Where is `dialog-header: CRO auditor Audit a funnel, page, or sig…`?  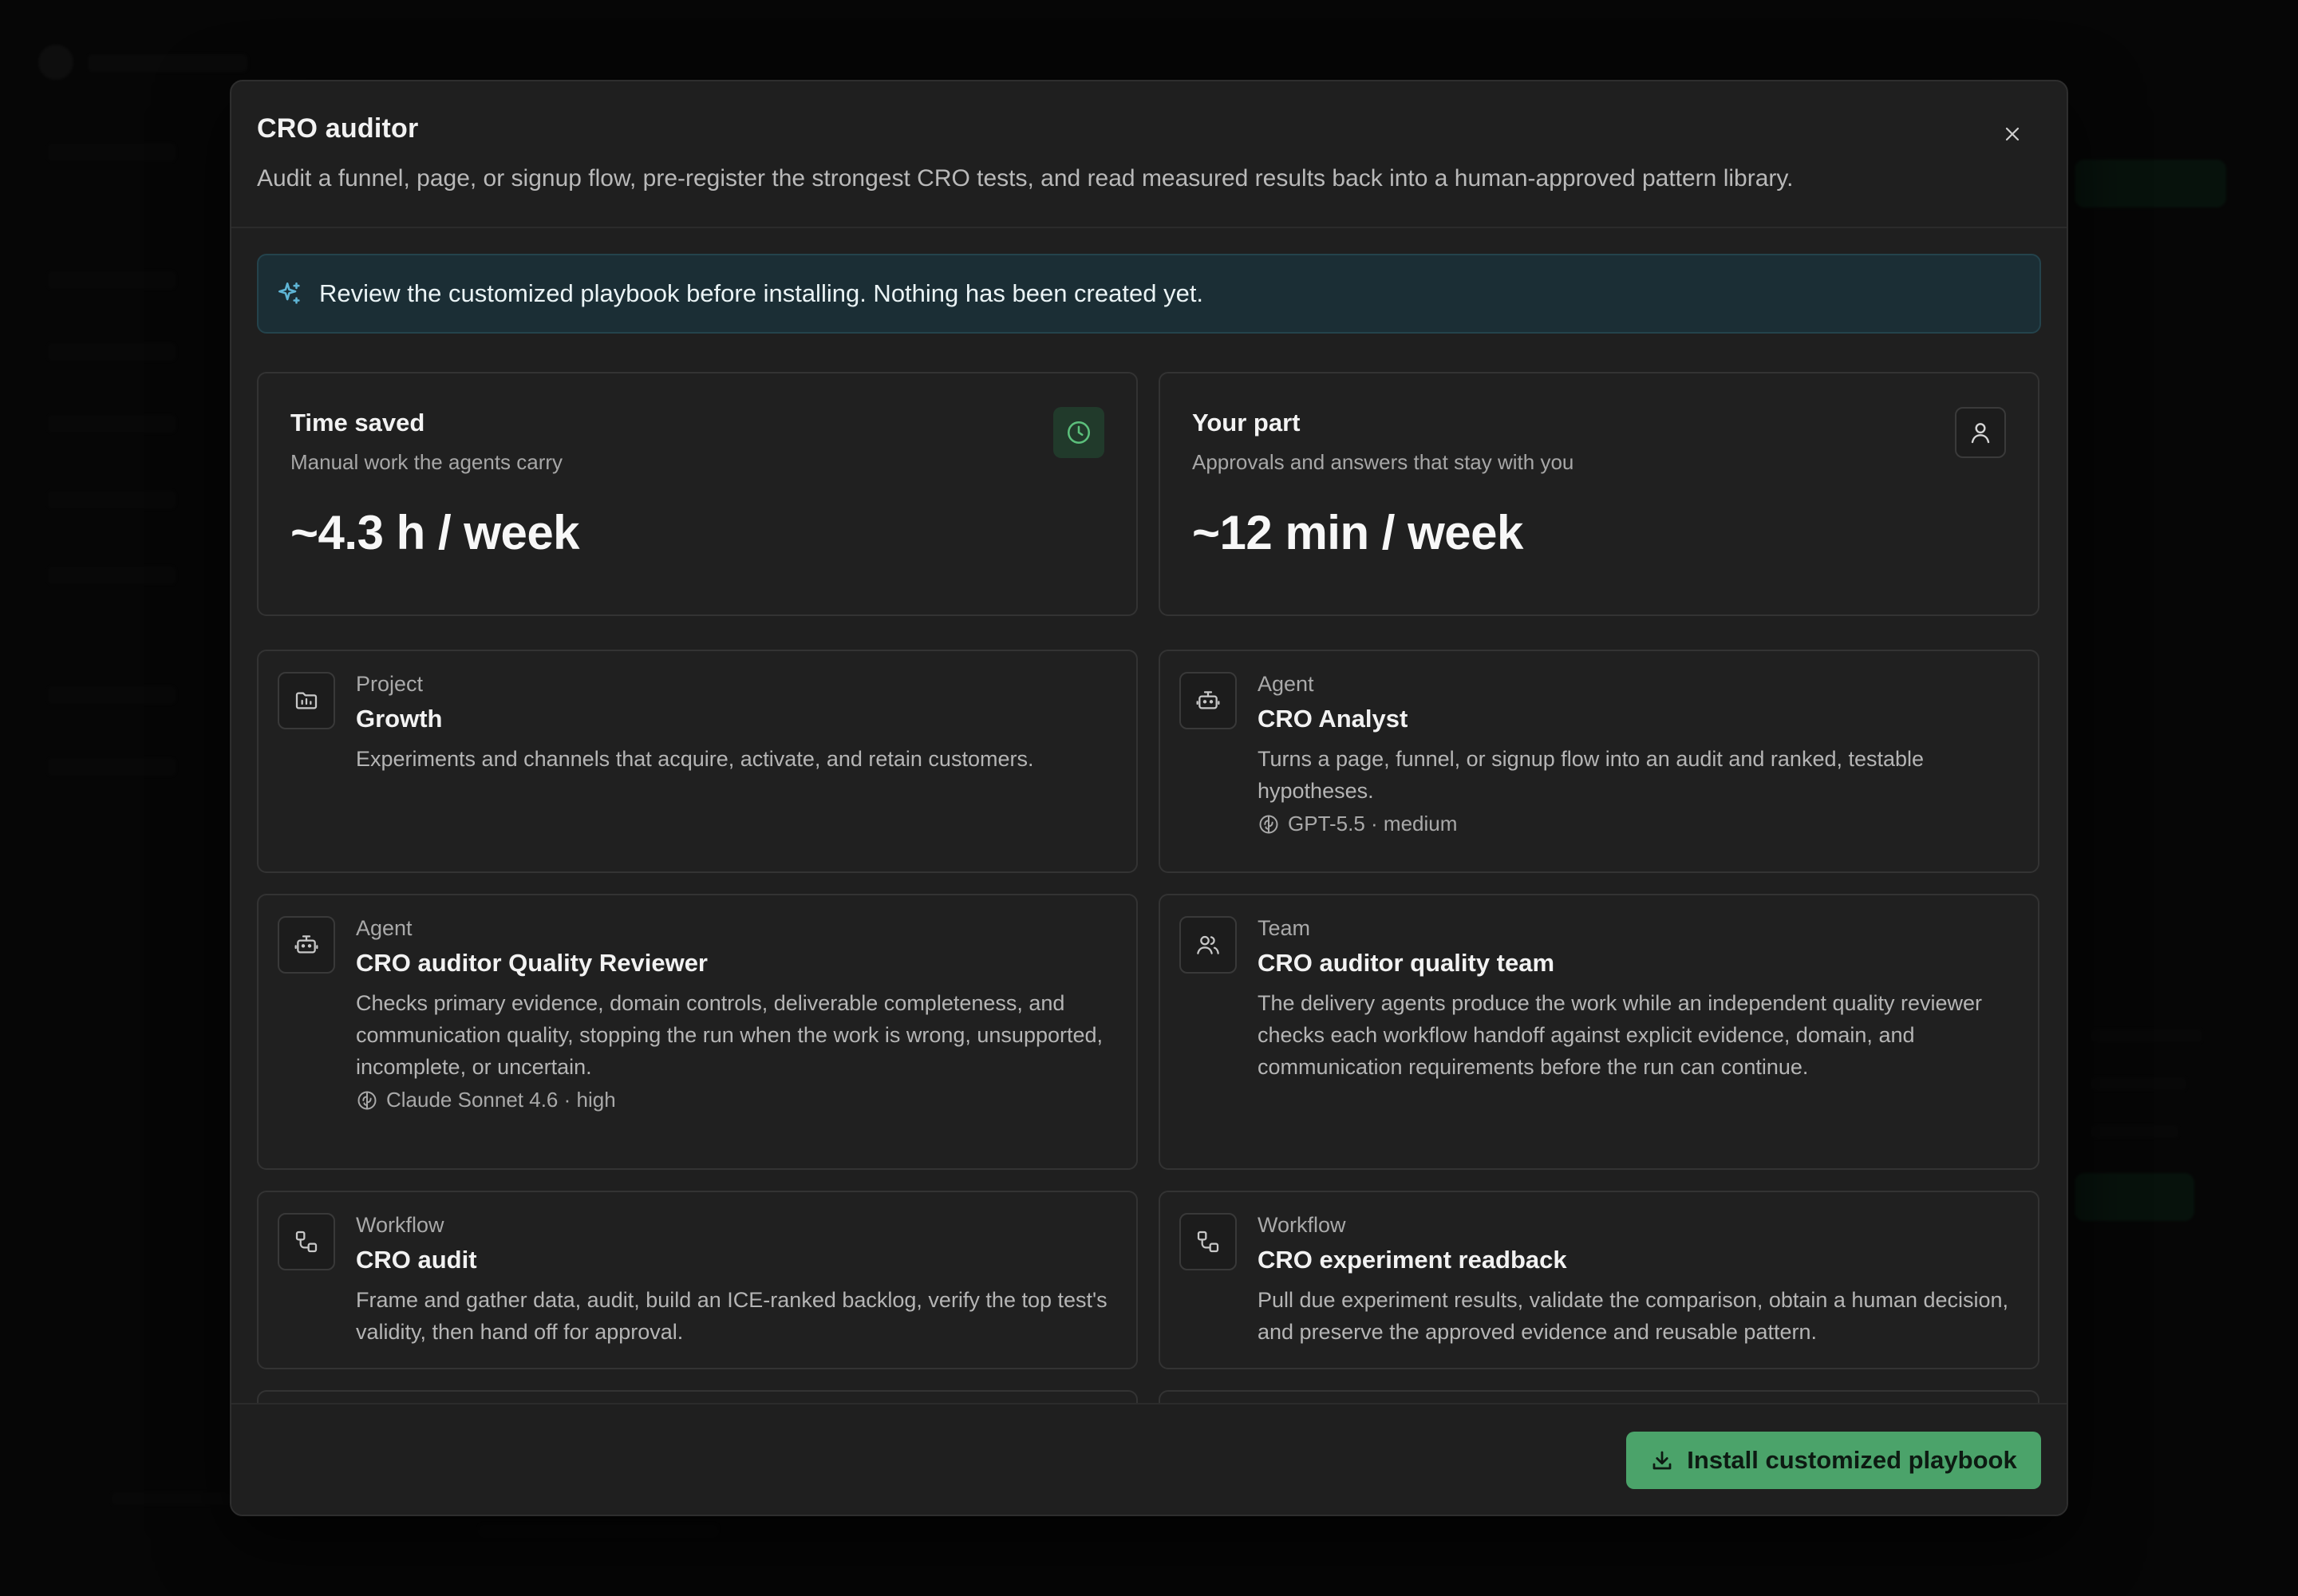 dialog-header: CRO auditor Audit a funnel, page, or sig… is located at coordinates (1149, 154).